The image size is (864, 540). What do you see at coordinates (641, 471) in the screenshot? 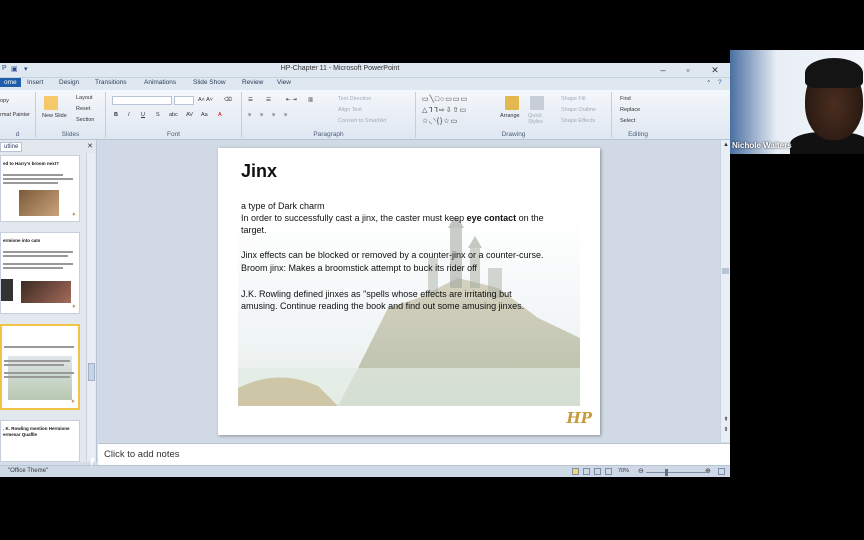
I see `zoom-out-icon: ⊖` at bounding box center [641, 471].